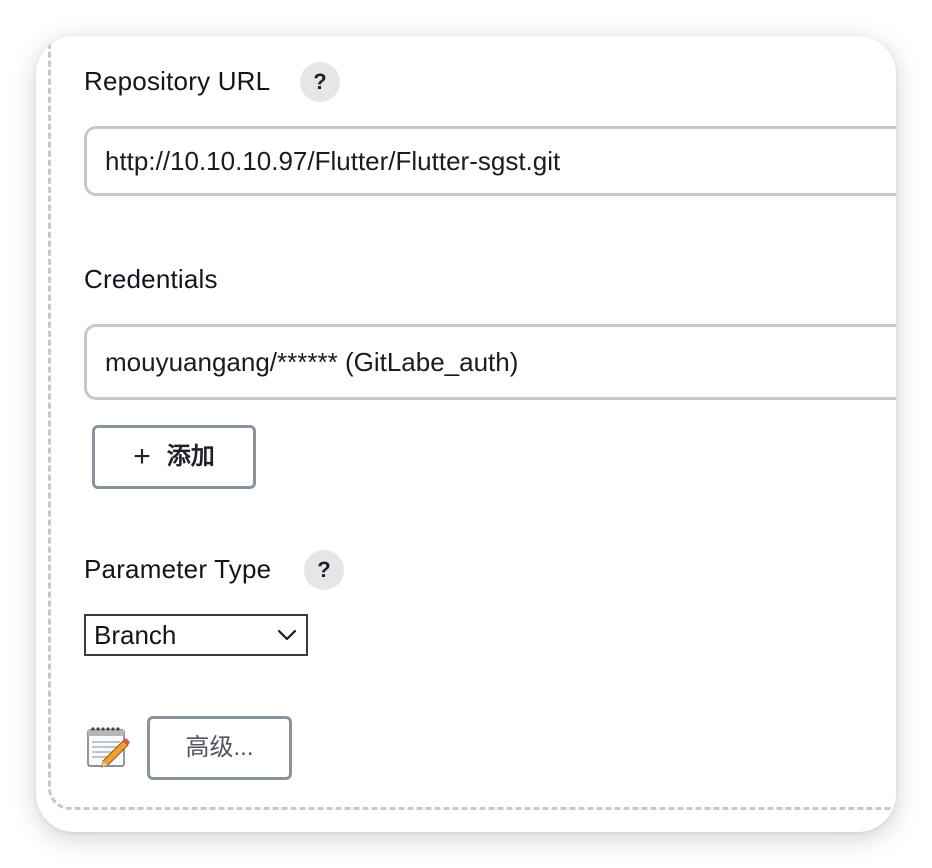 The height and width of the screenshot is (868, 932). Describe the element at coordinates (196, 635) in the screenshot. I see `parameter-type-select: Branch` at that location.